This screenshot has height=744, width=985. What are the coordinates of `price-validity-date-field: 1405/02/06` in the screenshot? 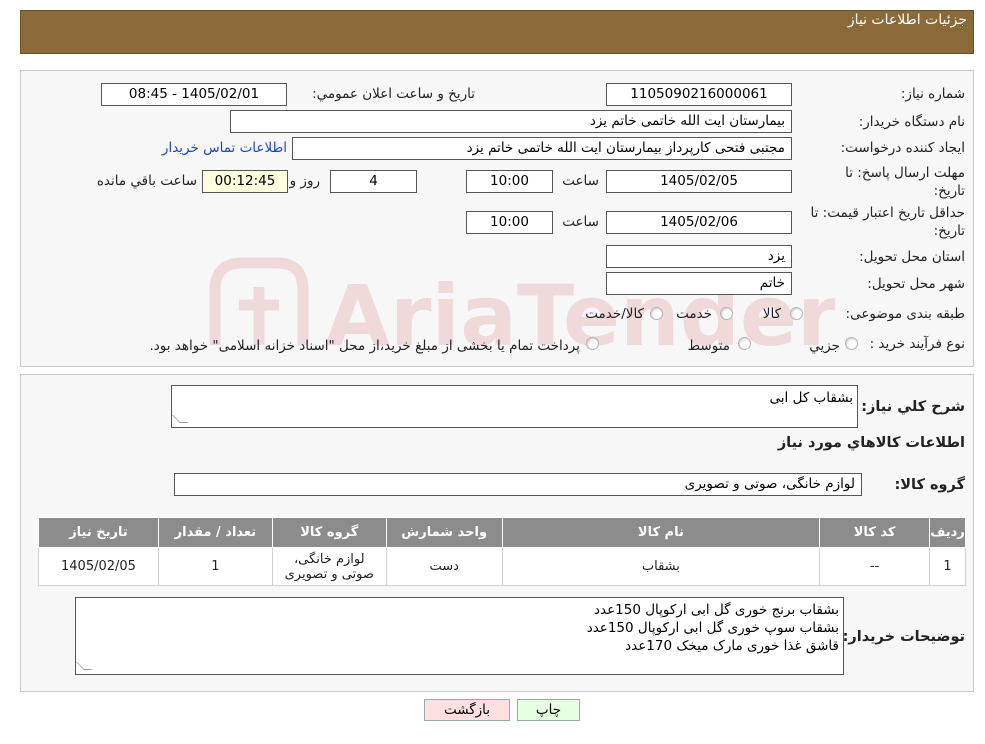 It's located at (699, 222).